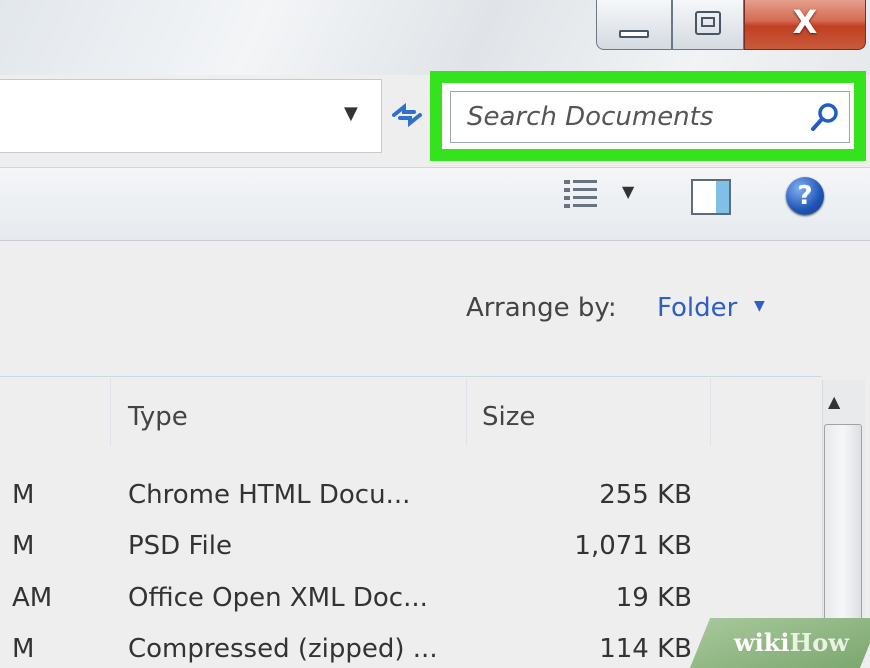  What do you see at coordinates (759, 306) in the screenshot?
I see `chevron-down-icon: ▼` at bounding box center [759, 306].